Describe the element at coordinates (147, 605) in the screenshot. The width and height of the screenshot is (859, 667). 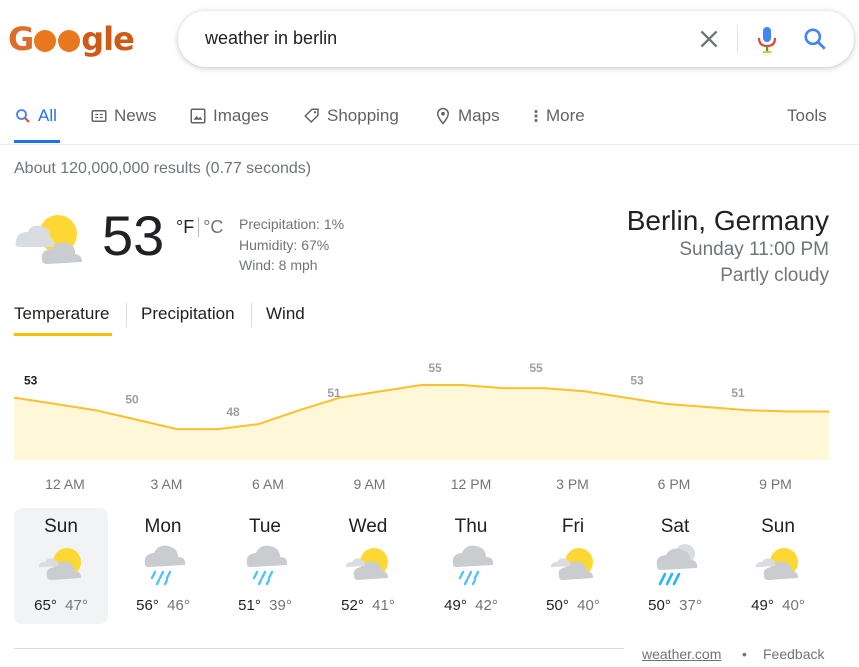
I see `forecast-high: 56°` at that location.